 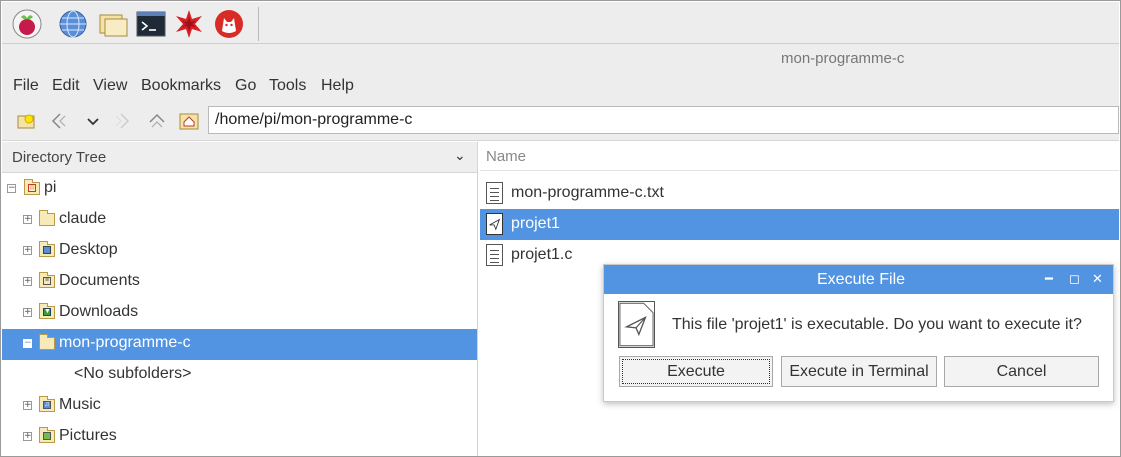 I want to click on cancel-button: Cancel, so click(x=1021, y=371).